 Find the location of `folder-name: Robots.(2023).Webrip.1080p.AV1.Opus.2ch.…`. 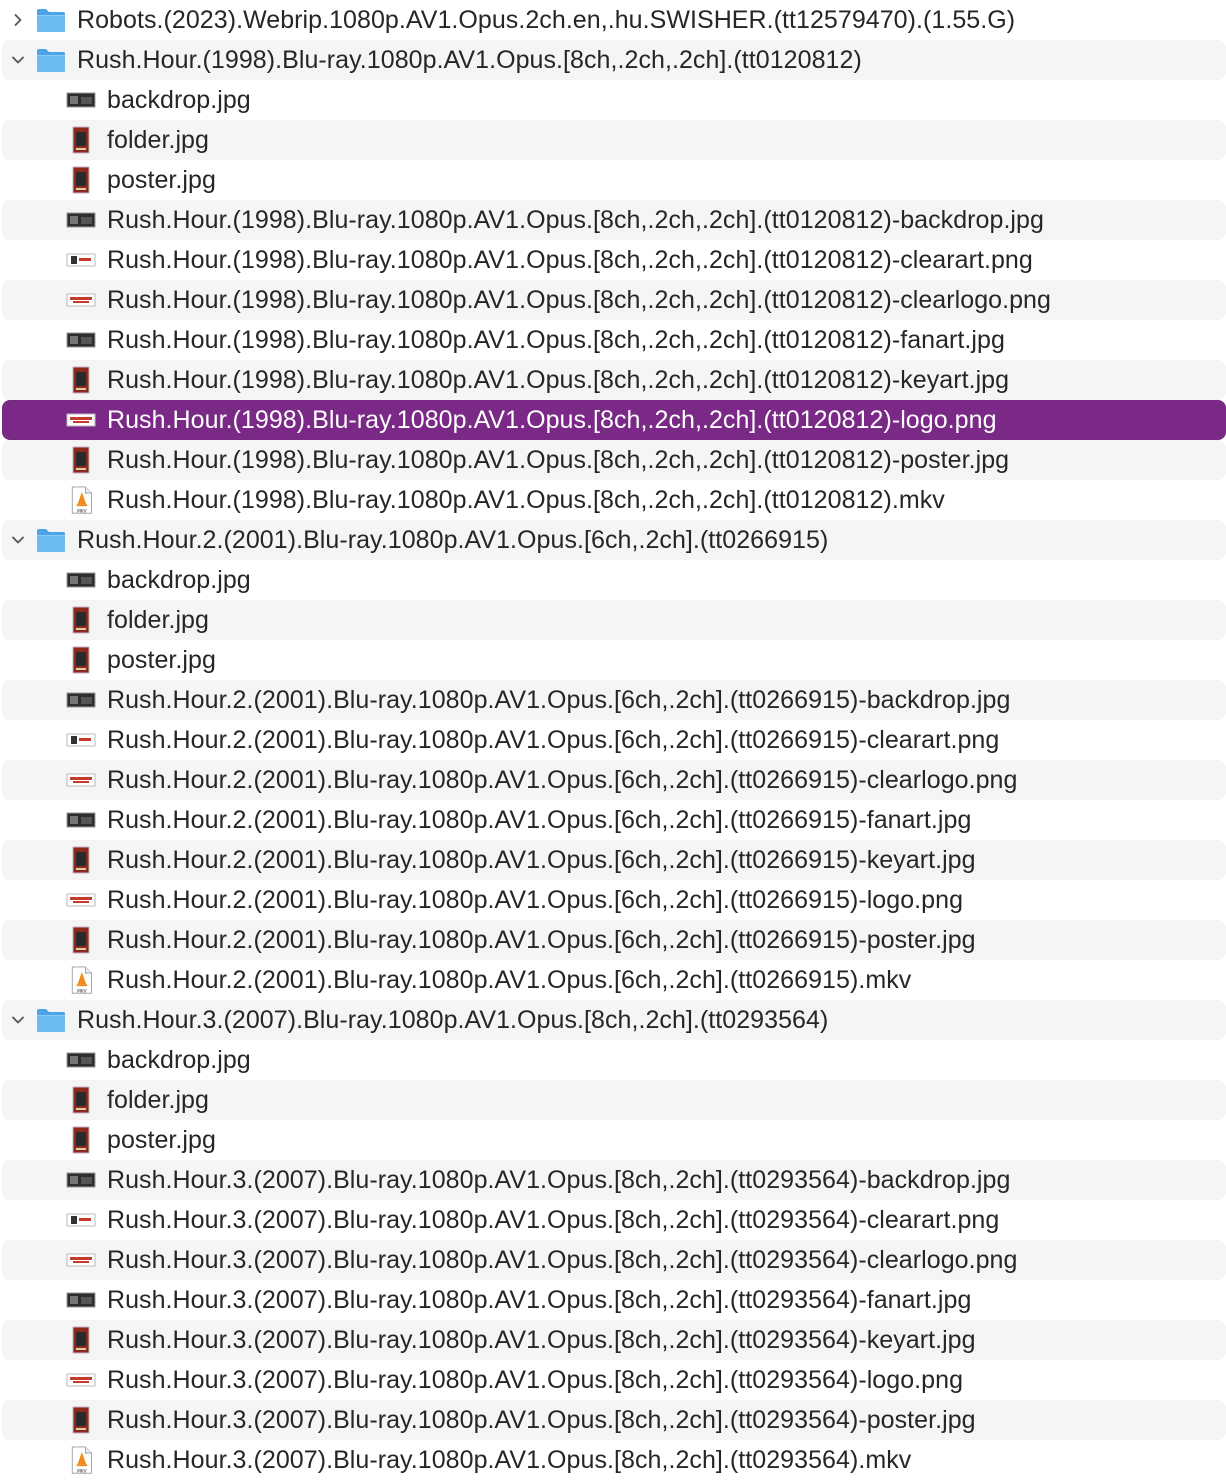

folder-name: Robots.(2023).Webrip.1080p.AV1.Opus.2ch.… is located at coordinates (546, 20).